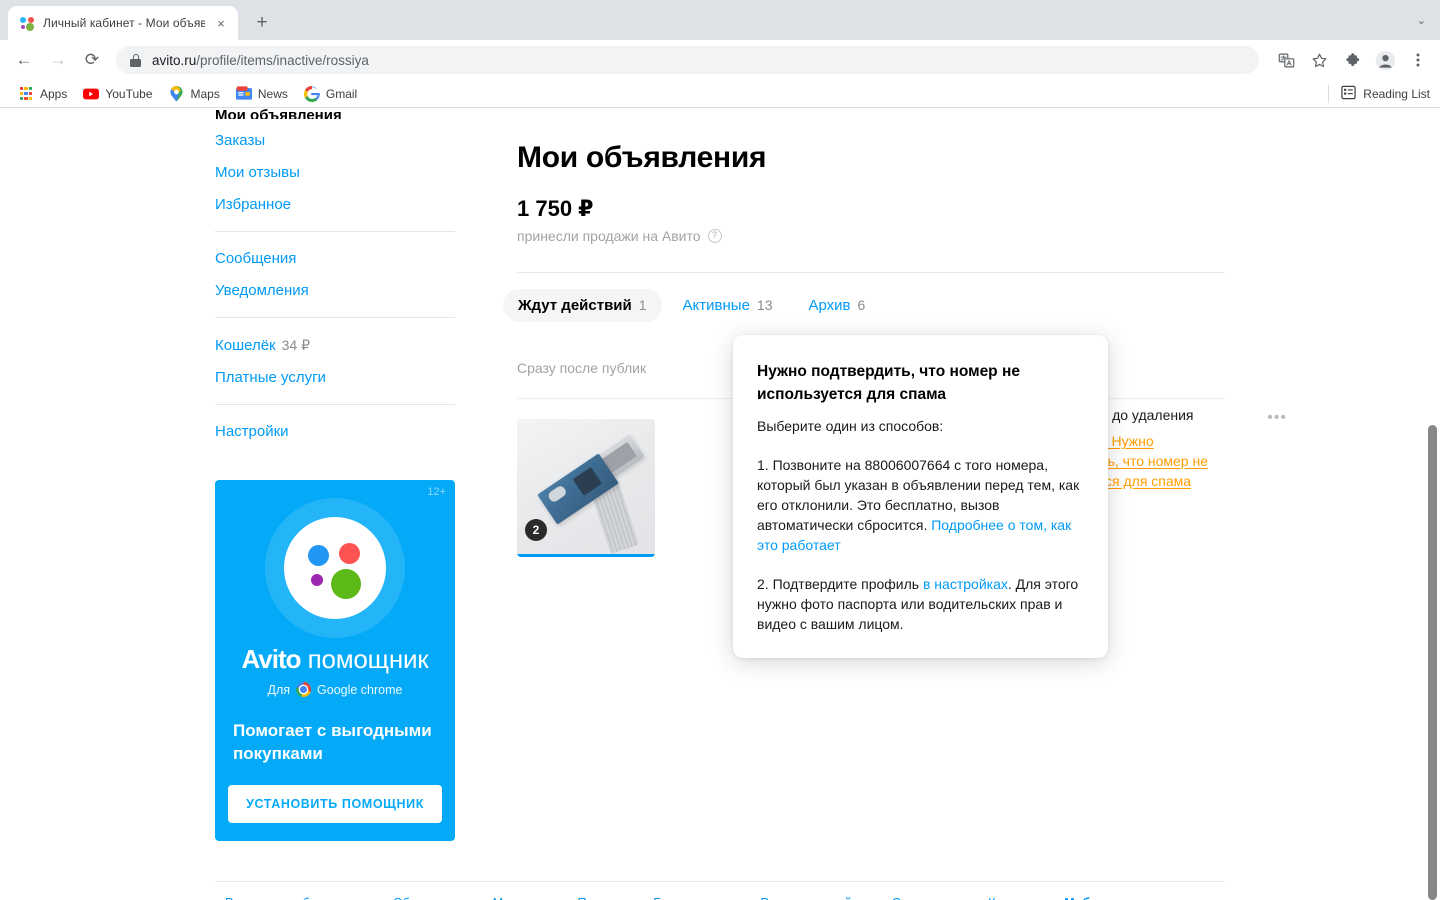  What do you see at coordinates (521, 898) in the screenshot?
I see `footer-link-shops: Магазины` at bounding box center [521, 898].